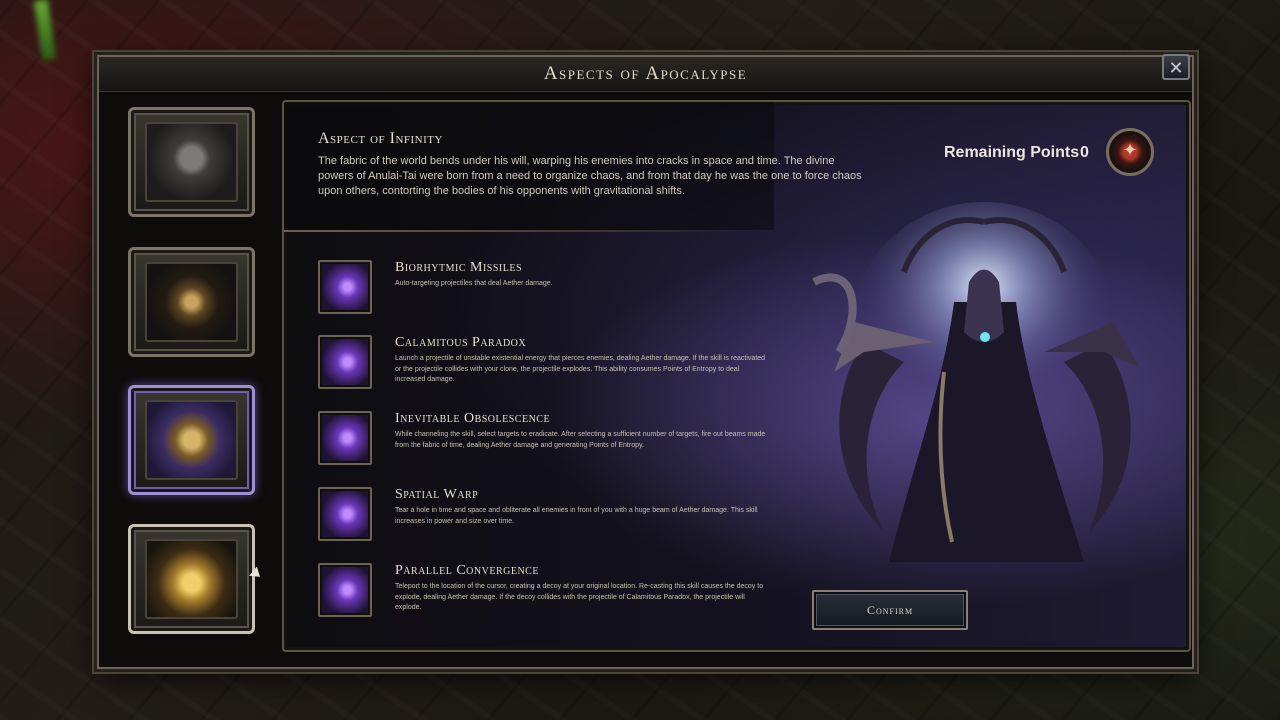 The width and height of the screenshot is (1280, 720). I want to click on remaining-points-value: 0, so click(1084, 152).